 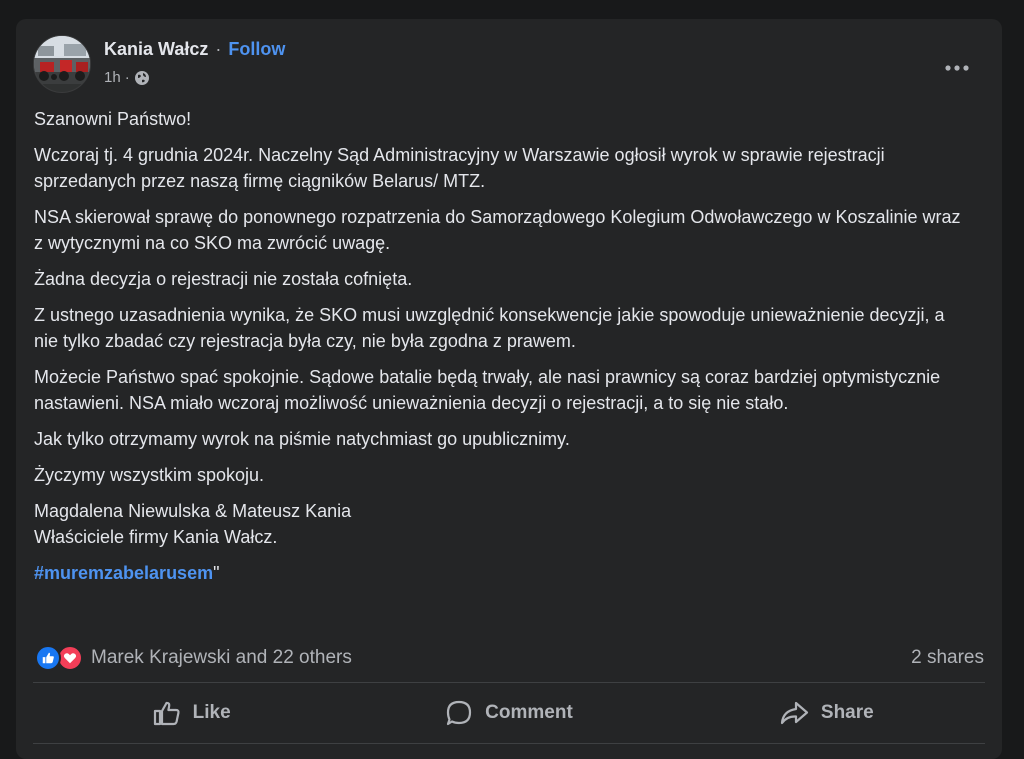 I want to click on shares-count: 2 shares, so click(x=947, y=658).